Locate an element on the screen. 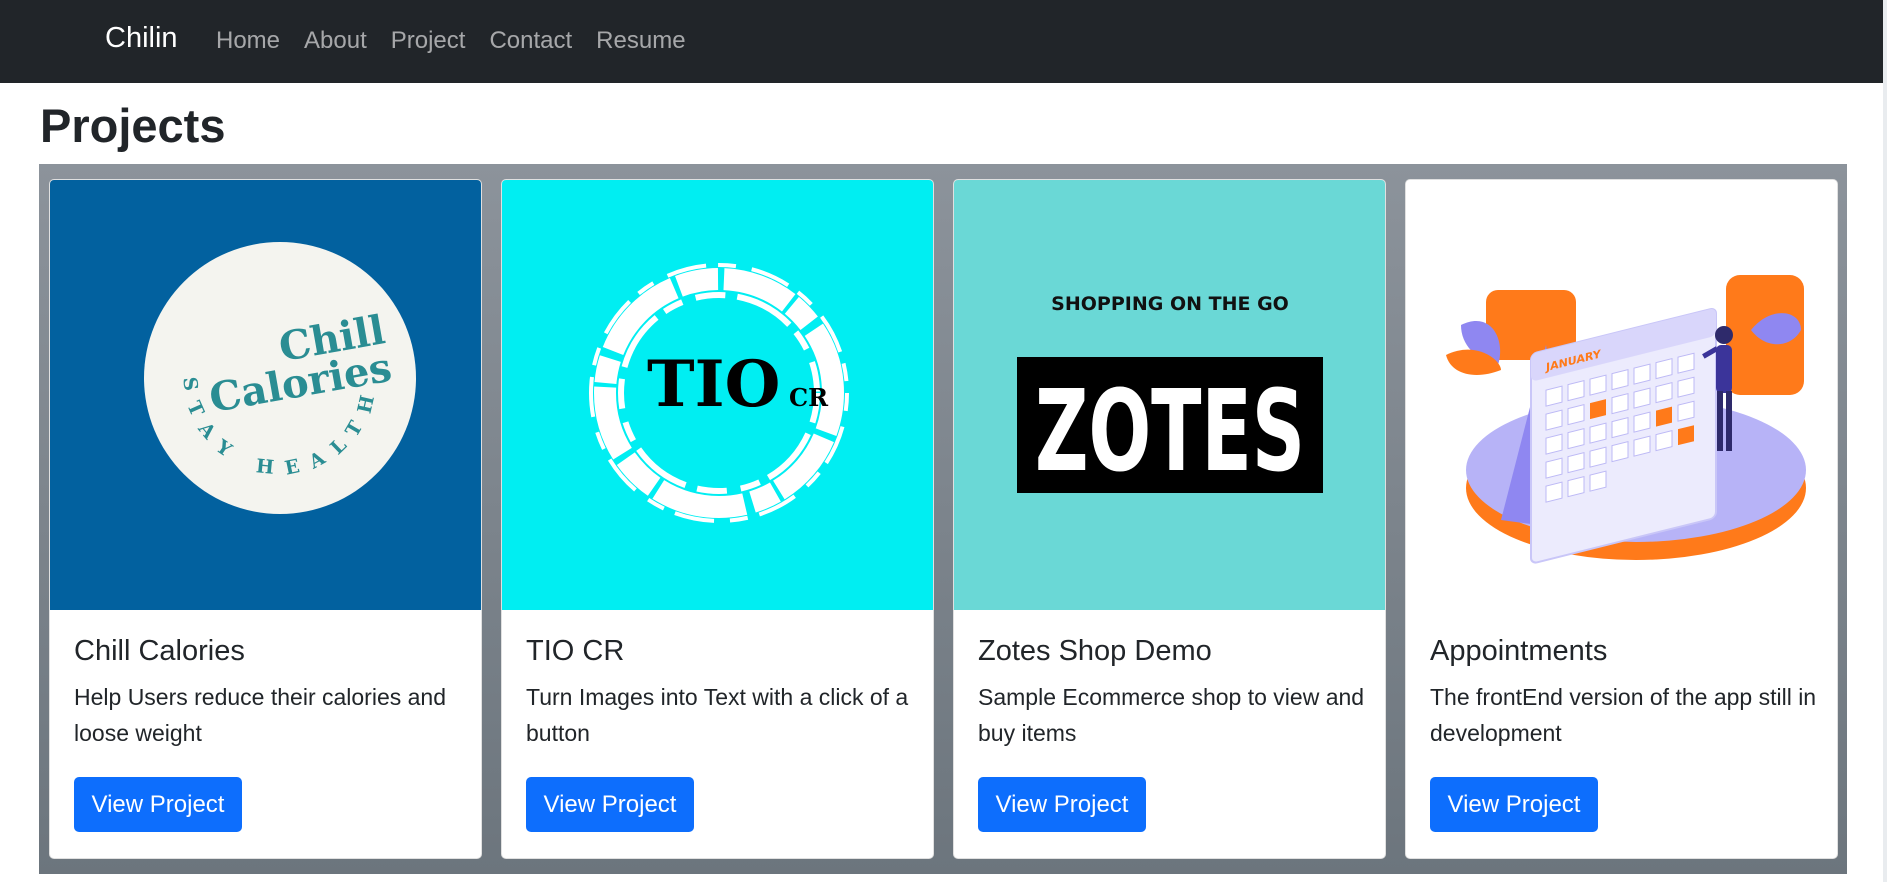 The width and height of the screenshot is (1887, 882). view-project-button-chill-calories: View Project is located at coordinates (158, 804).